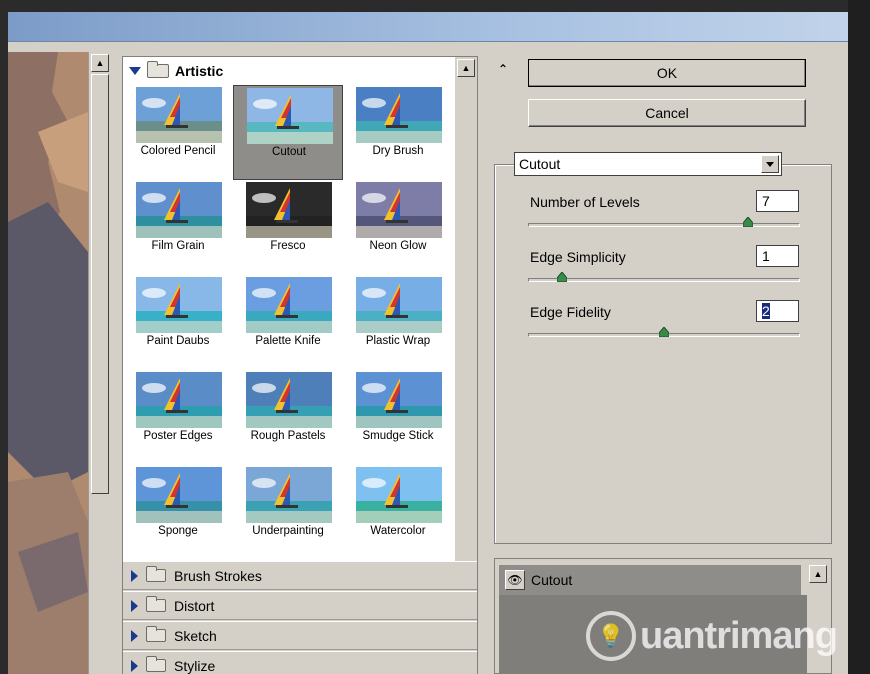 The width and height of the screenshot is (870, 674). What do you see at coordinates (179, 400) in the screenshot?
I see `poster-edges-thumbnail` at bounding box center [179, 400].